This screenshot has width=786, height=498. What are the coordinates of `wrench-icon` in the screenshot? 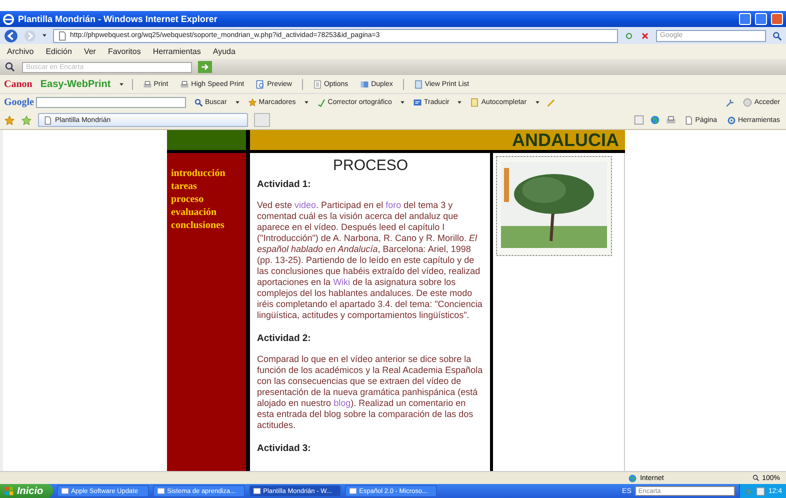 It's located at (730, 103).